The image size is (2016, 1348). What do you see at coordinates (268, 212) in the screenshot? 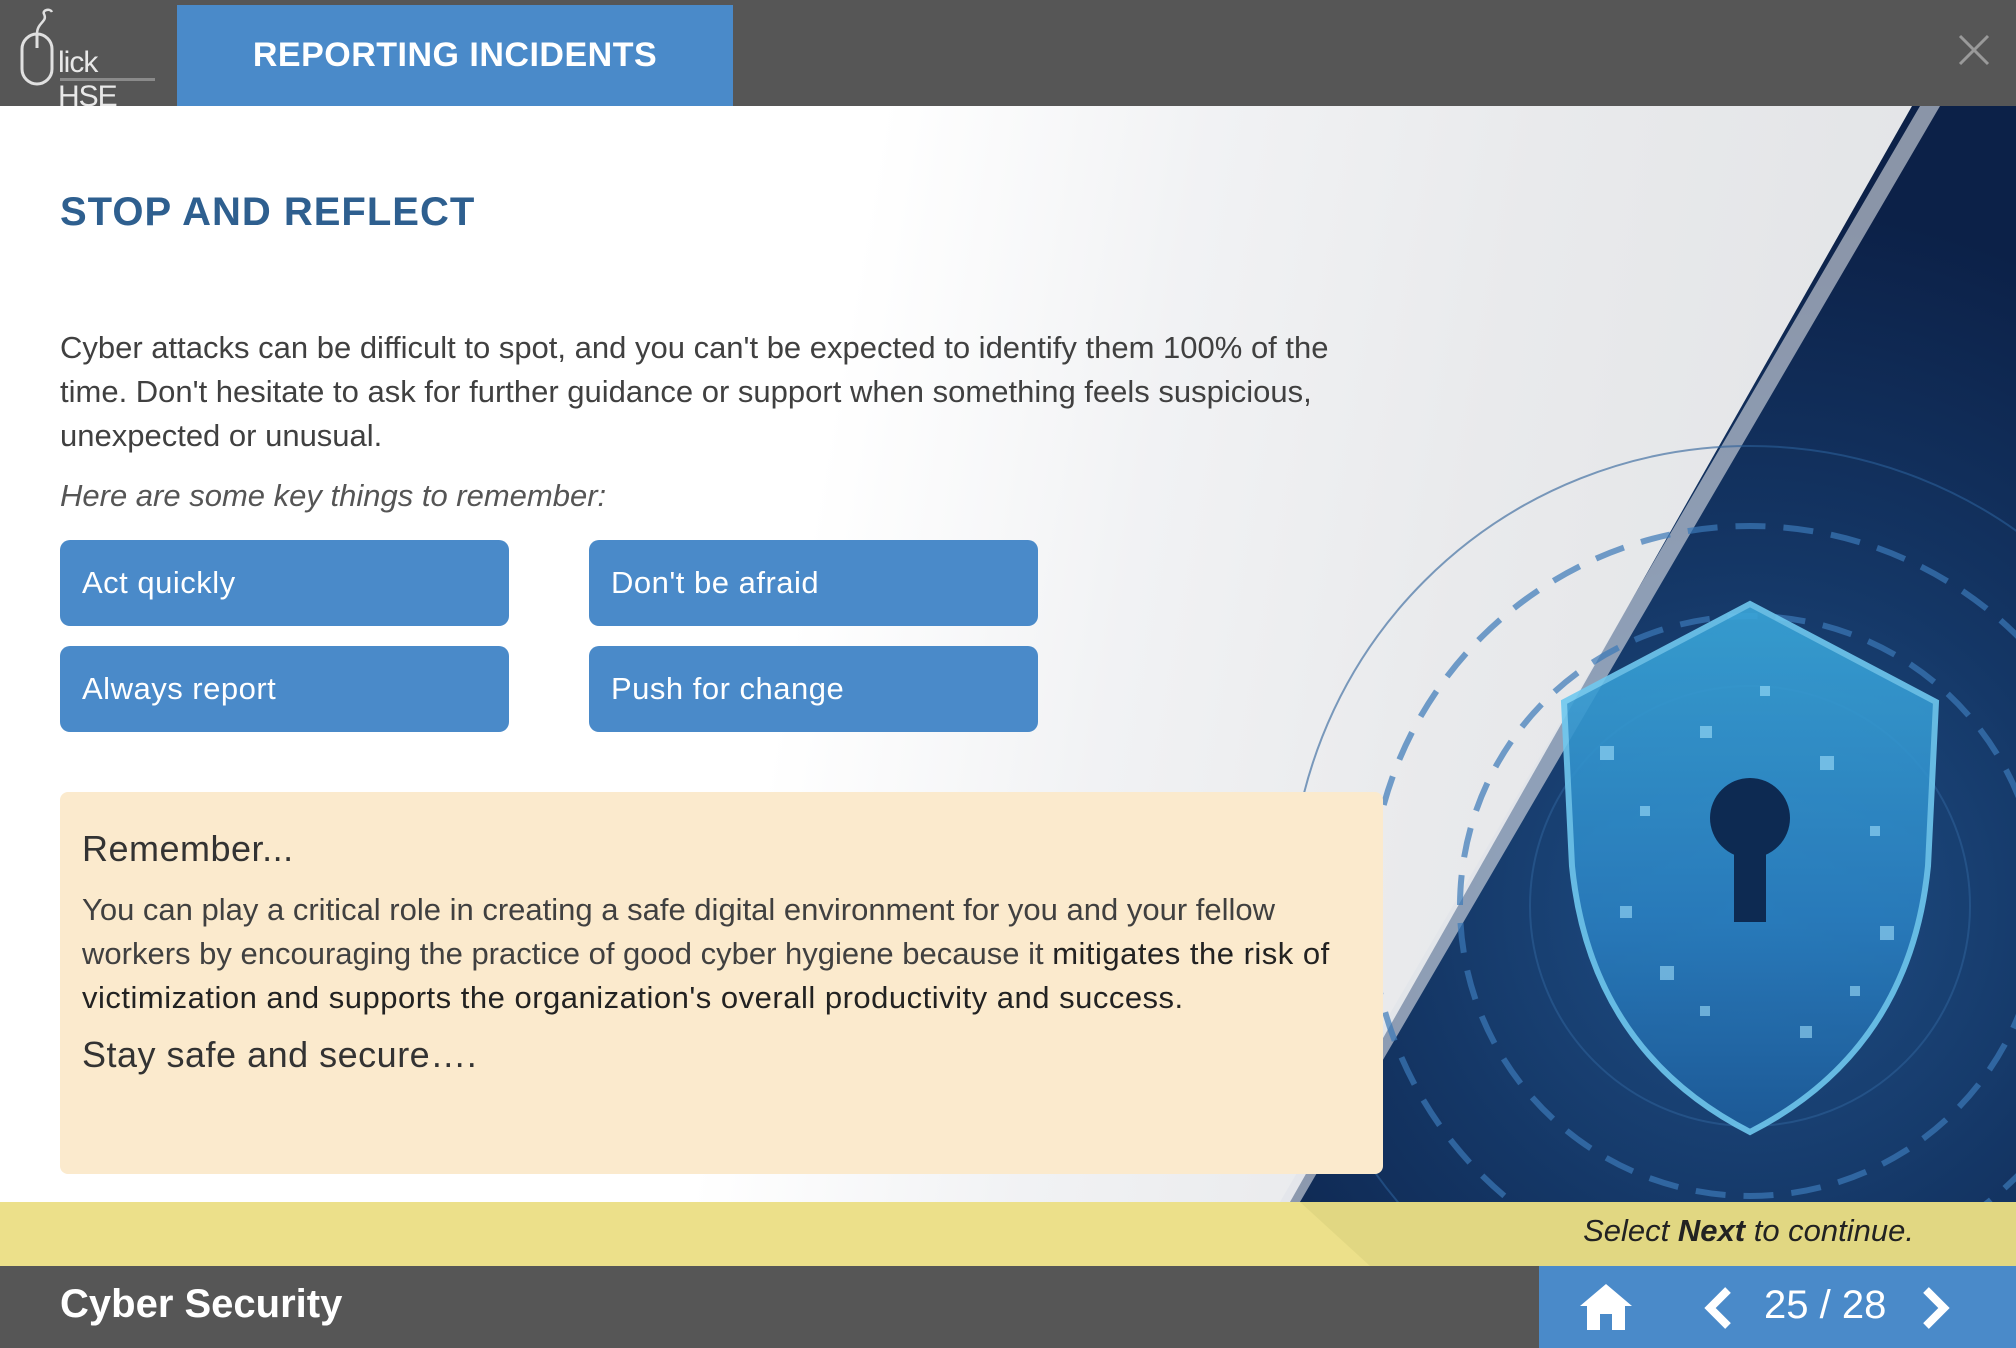
I see `page-title: STOP AND REFLECT` at bounding box center [268, 212].